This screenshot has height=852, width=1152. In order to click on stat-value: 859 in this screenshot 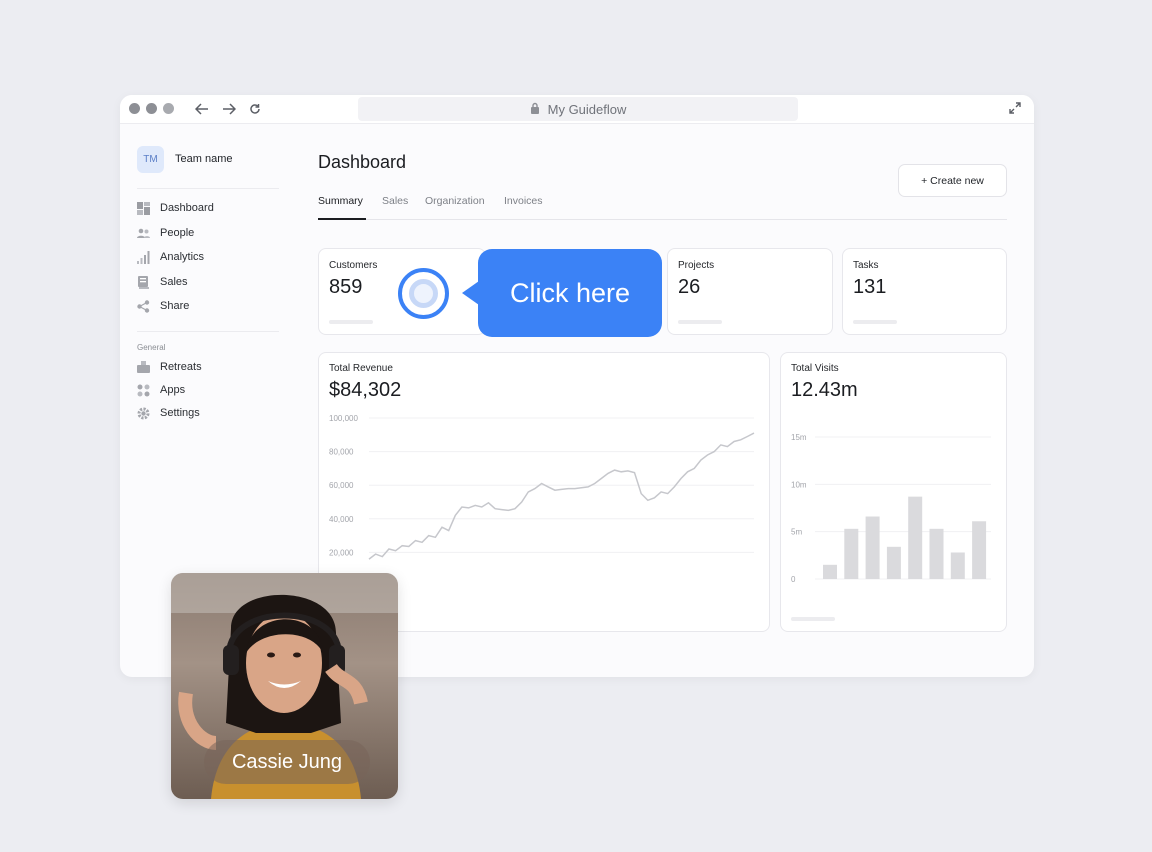, I will do `click(346, 287)`.